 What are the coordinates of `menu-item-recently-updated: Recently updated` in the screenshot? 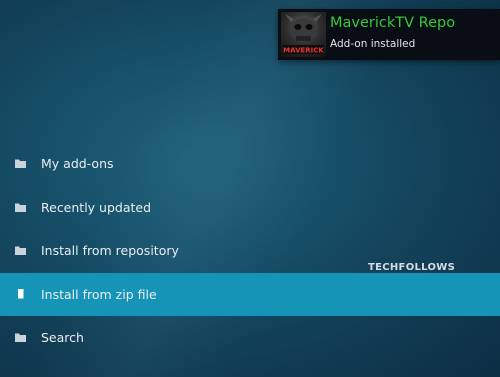 It's located at (250, 208).